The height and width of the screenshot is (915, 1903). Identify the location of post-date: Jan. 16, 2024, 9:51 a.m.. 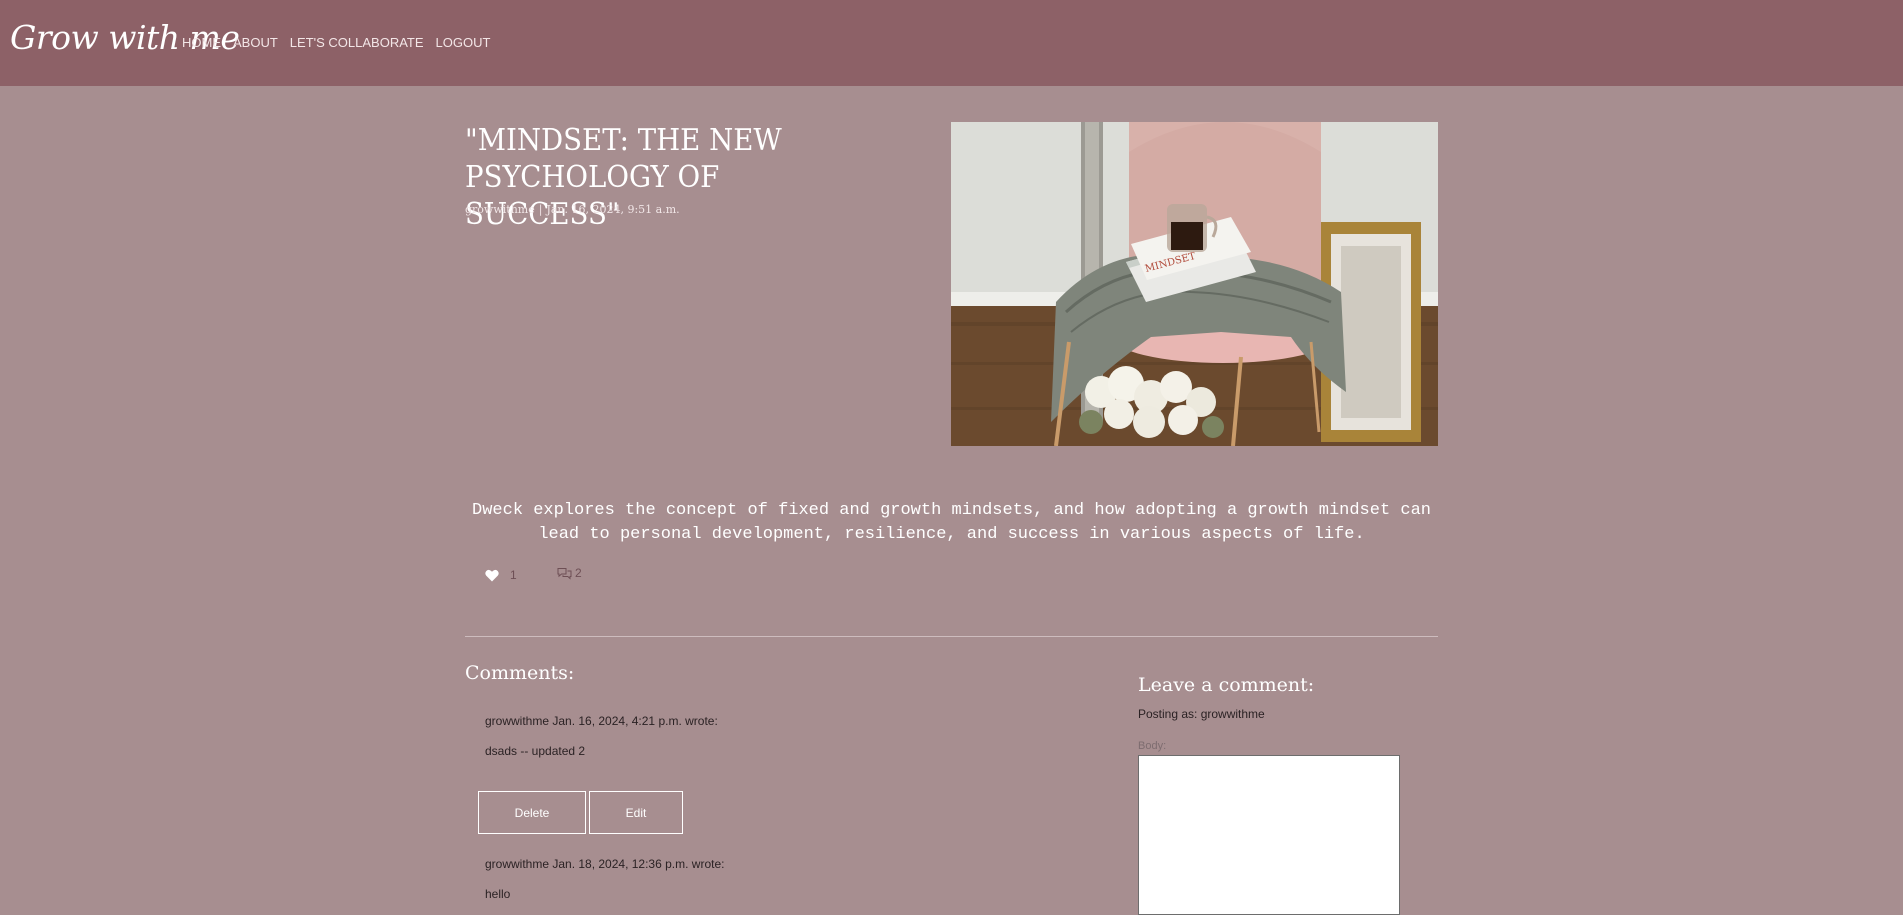
(613, 209).